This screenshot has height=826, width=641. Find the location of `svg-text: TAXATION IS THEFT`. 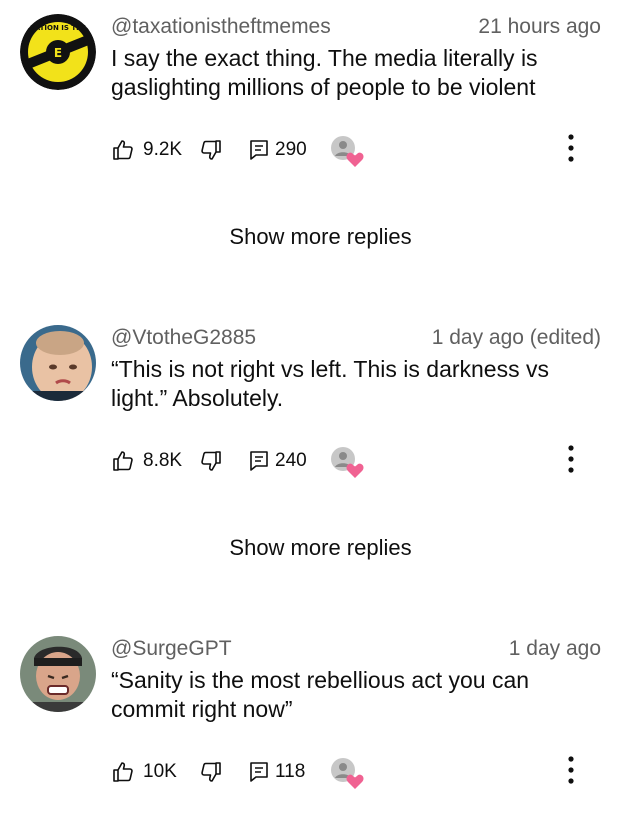

svg-text: TAXATION IS THEFT is located at coordinates (58, 28).